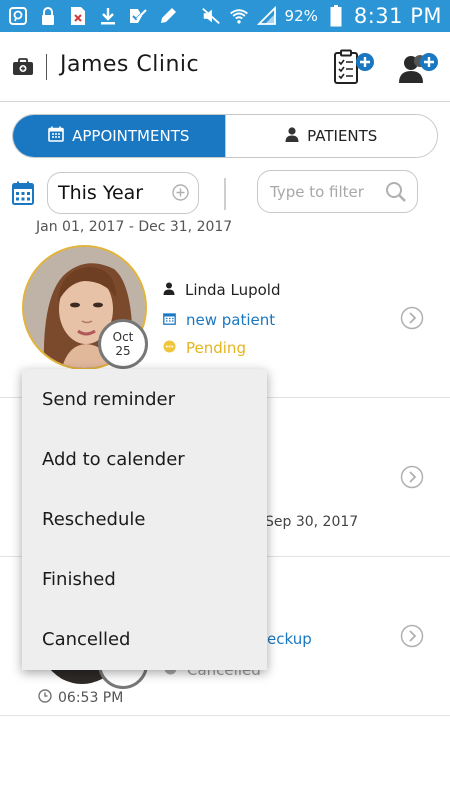  What do you see at coordinates (144, 639) in the screenshot?
I see `menu-item-cancelled: Cancelled` at bounding box center [144, 639].